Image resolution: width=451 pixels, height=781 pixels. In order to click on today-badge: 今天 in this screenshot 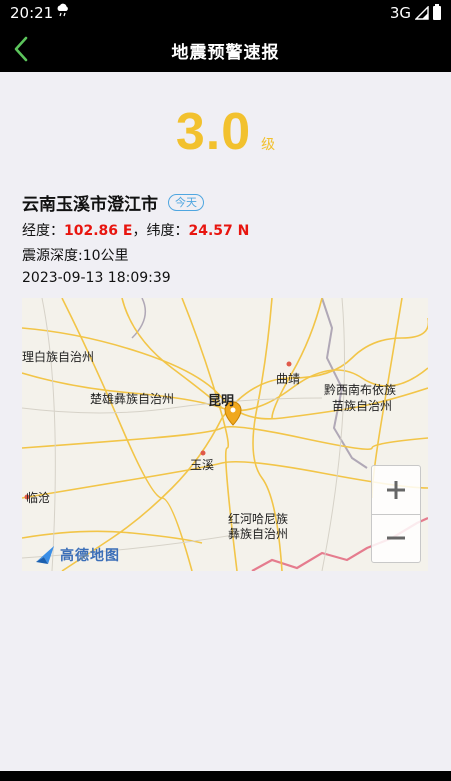, I will do `click(186, 202)`.